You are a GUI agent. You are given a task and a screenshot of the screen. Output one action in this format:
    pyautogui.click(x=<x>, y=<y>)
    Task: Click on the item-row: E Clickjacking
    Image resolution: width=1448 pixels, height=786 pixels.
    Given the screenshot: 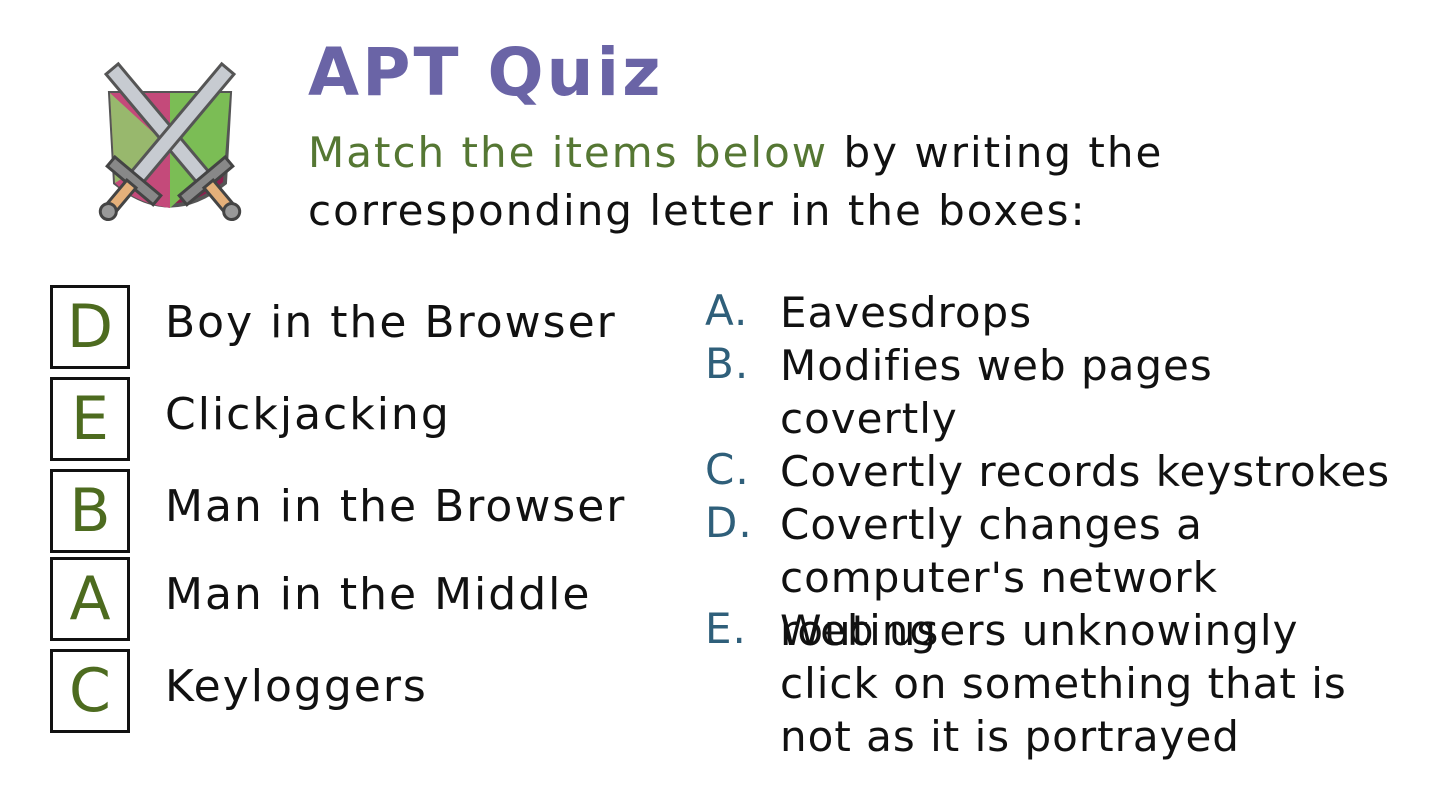 What is the action you would take?
    pyautogui.click(x=370, y=422)
    